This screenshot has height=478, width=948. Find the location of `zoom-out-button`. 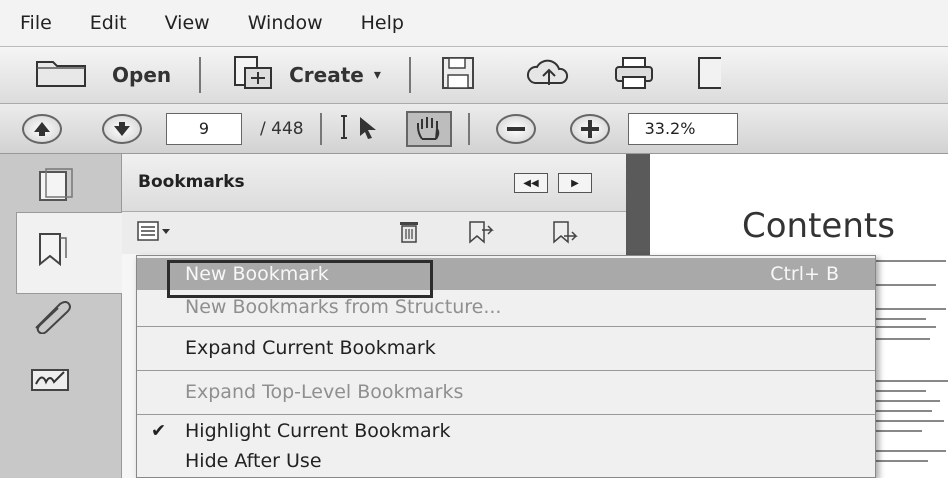

zoom-out-button is located at coordinates (515, 128).